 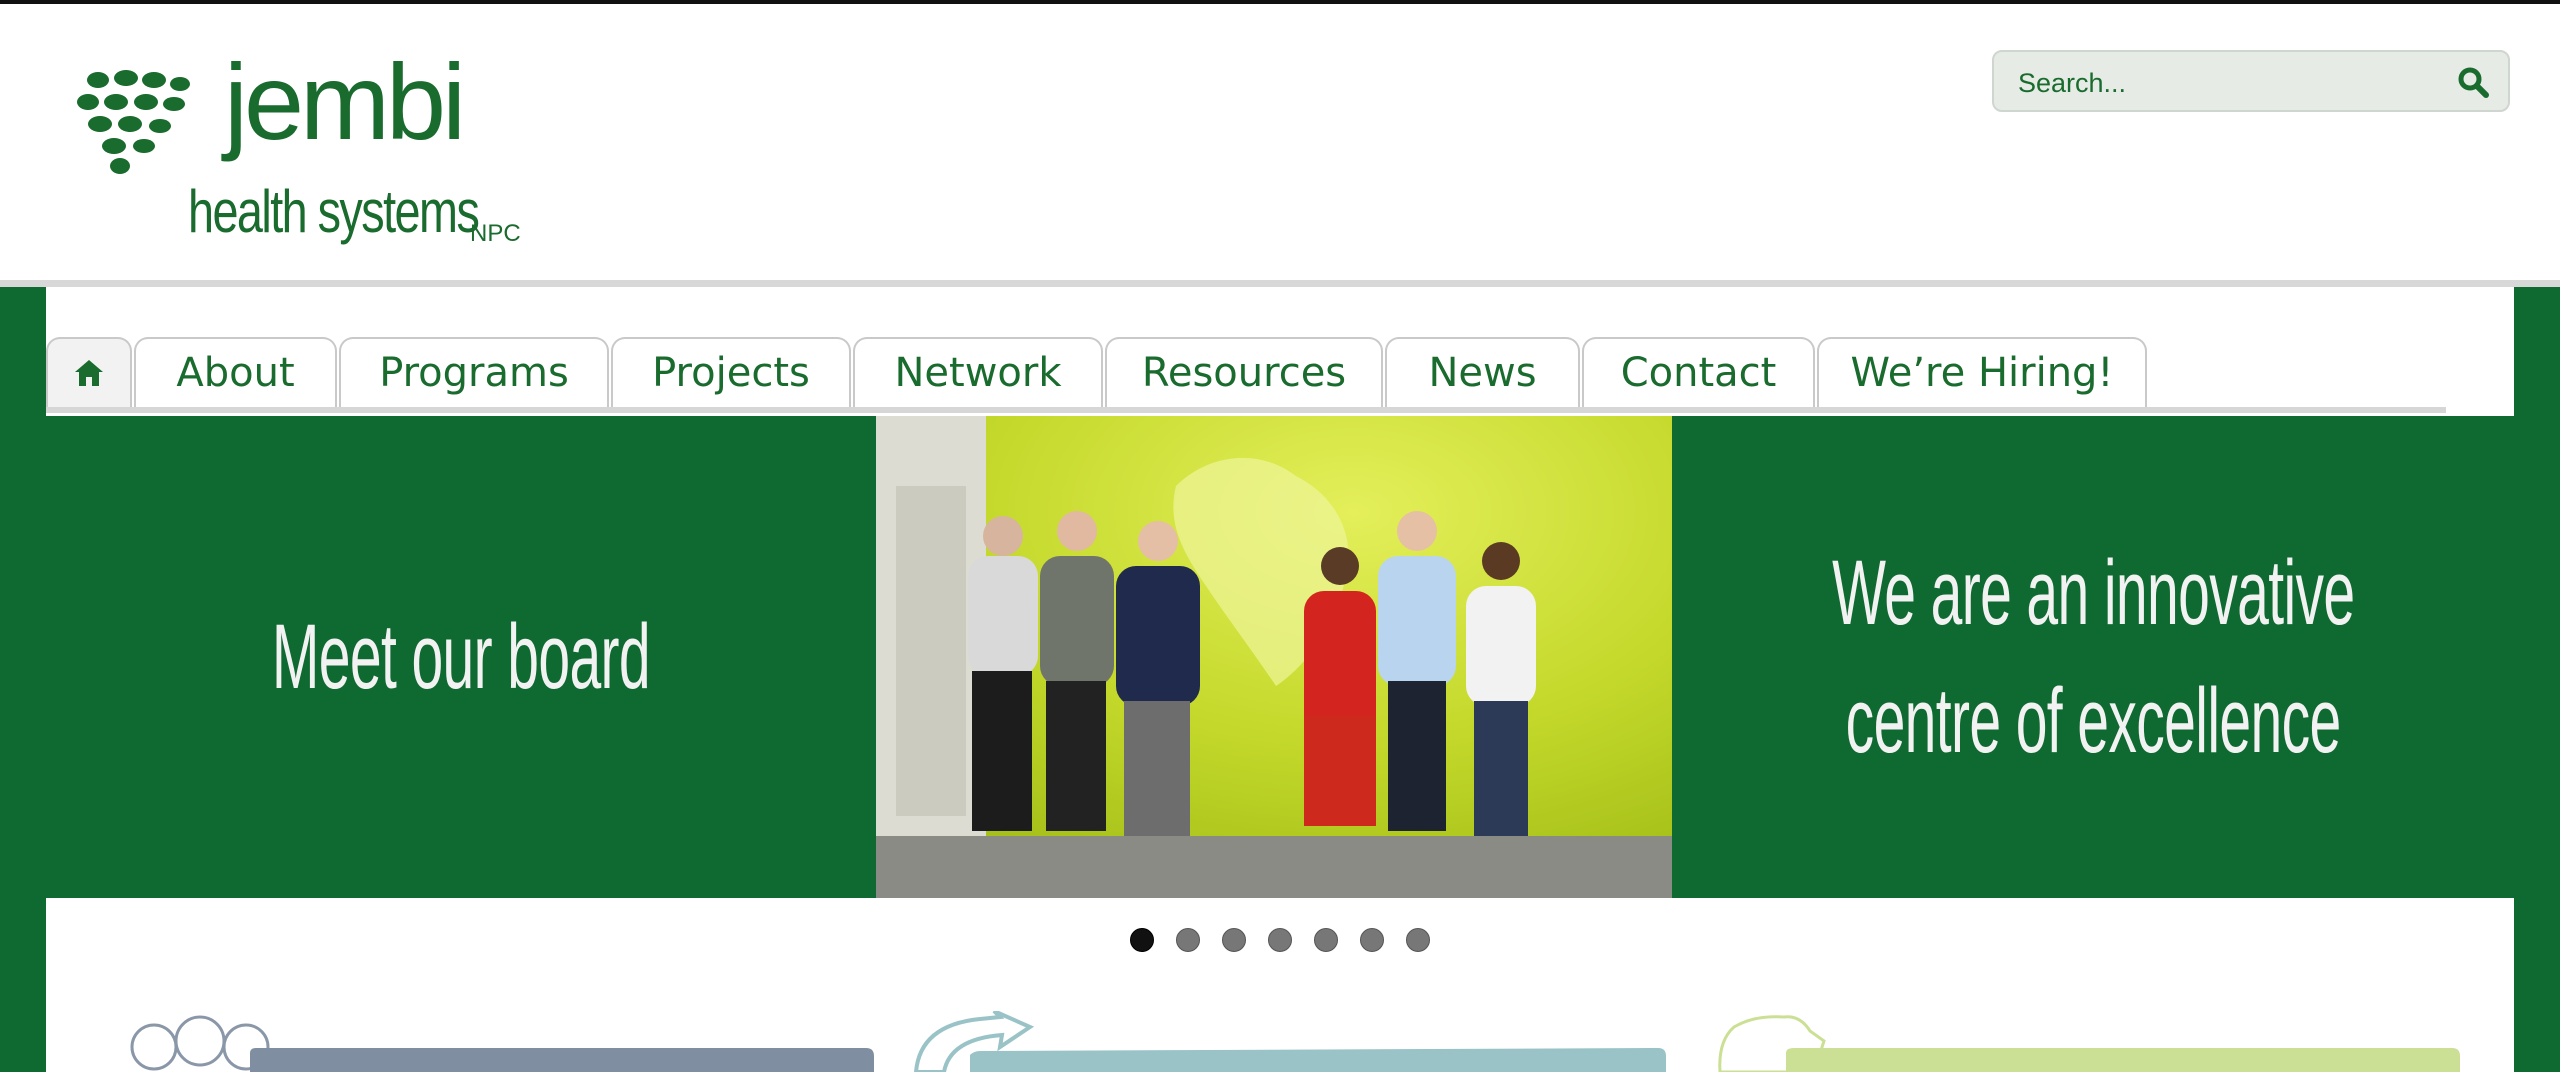 I want to click on nav-projects: Projects, so click(x=731, y=372).